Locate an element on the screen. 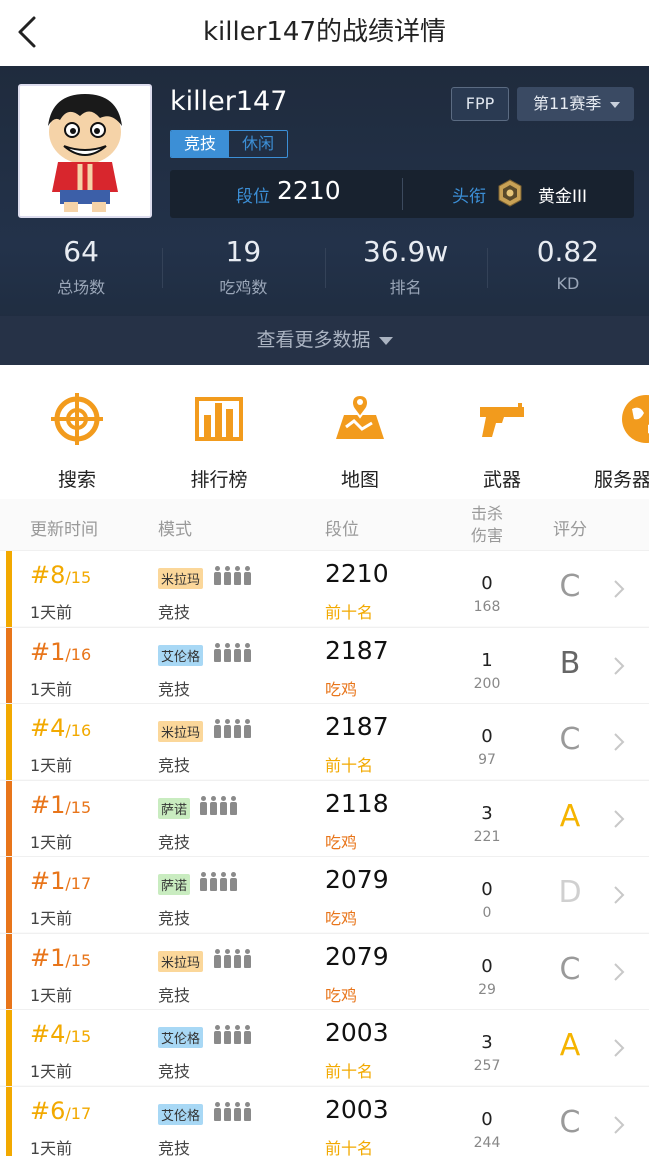 The height and width of the screenshot is (1156, 649). title-value: 黄金III is located at coordinates (563, 197).